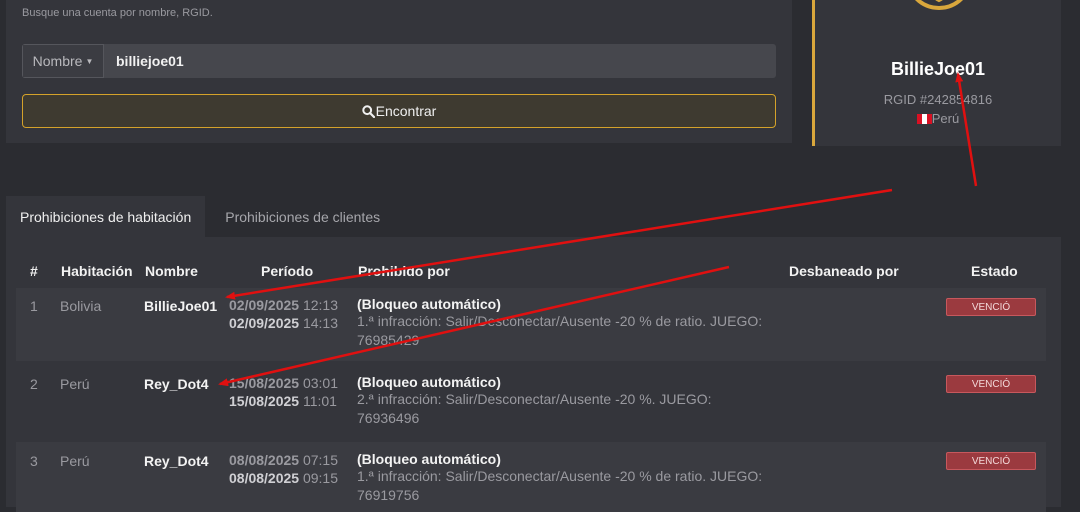  Describe the element at coordinates (299, 216) in the screenshot. I see `tab-client-bans: Prohibiciones de clientes` at that location.